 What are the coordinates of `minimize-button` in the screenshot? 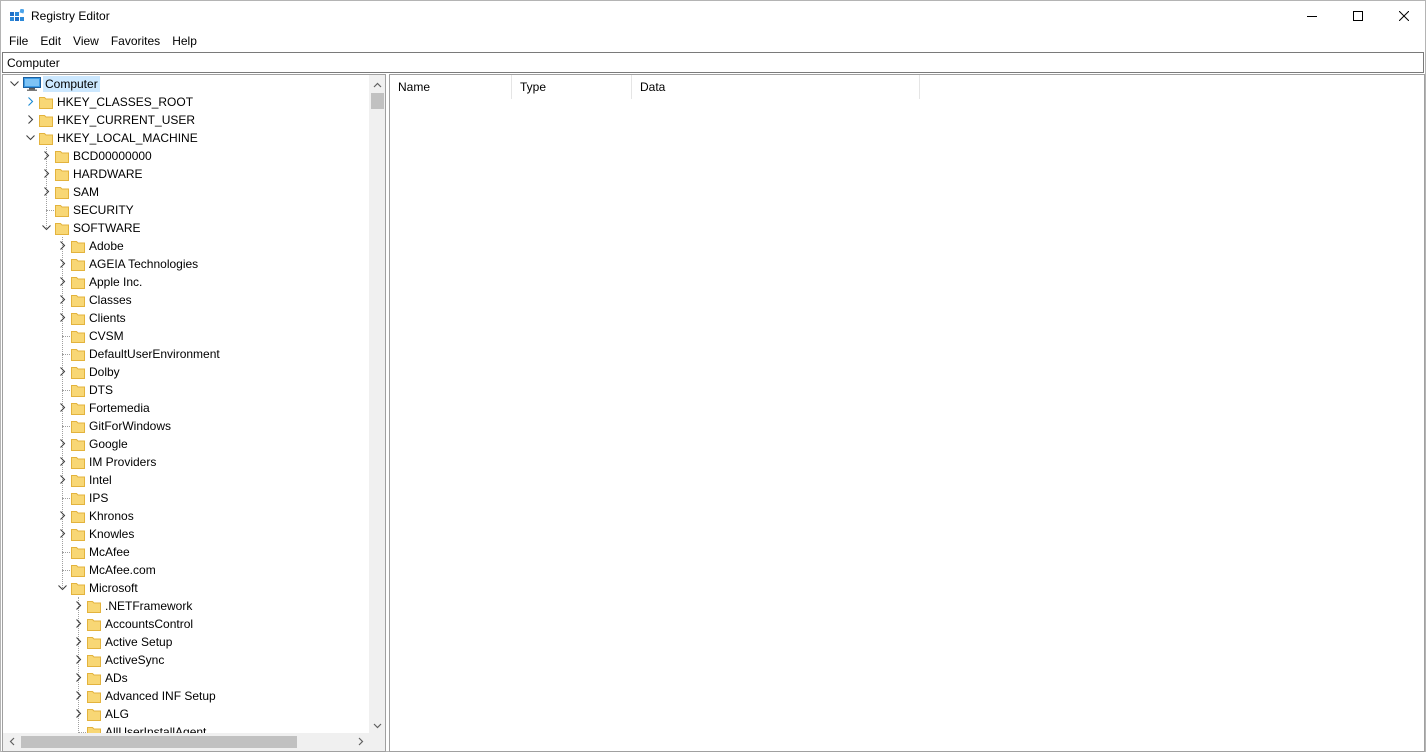 It's located at (1312, 16).